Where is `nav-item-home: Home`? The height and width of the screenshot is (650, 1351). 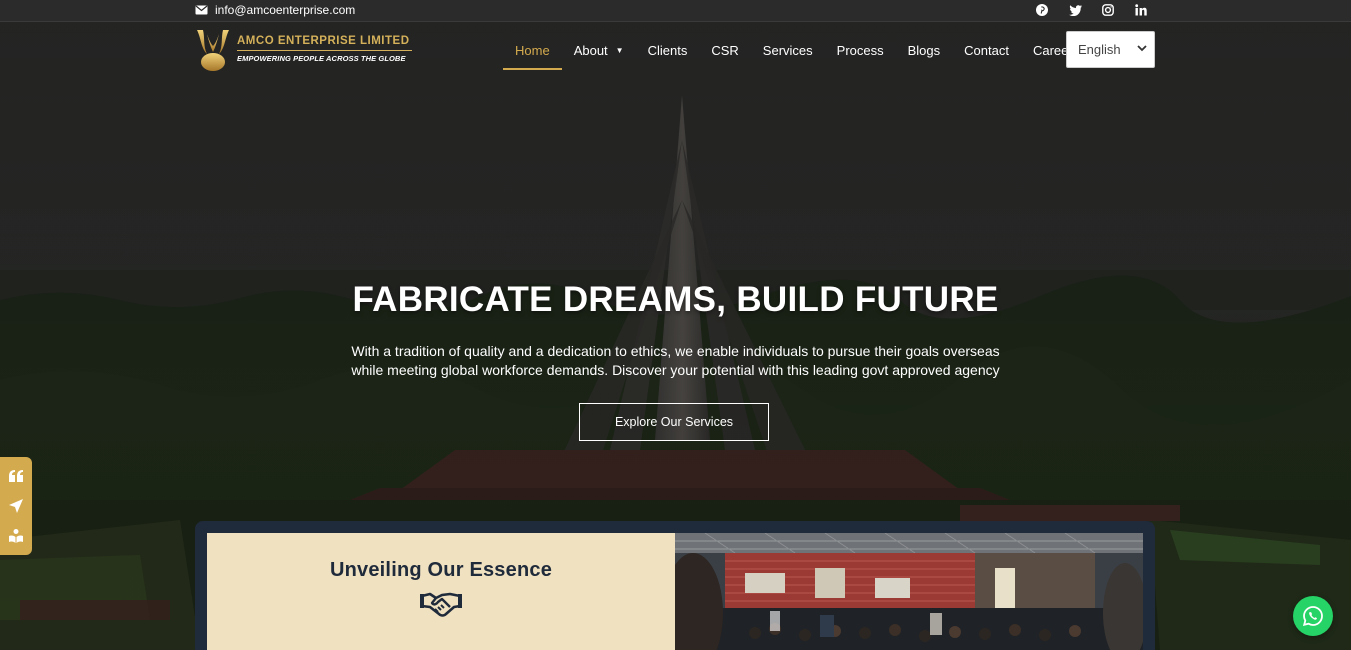
nav-item-home: Home is located at coordinates (532, 50).